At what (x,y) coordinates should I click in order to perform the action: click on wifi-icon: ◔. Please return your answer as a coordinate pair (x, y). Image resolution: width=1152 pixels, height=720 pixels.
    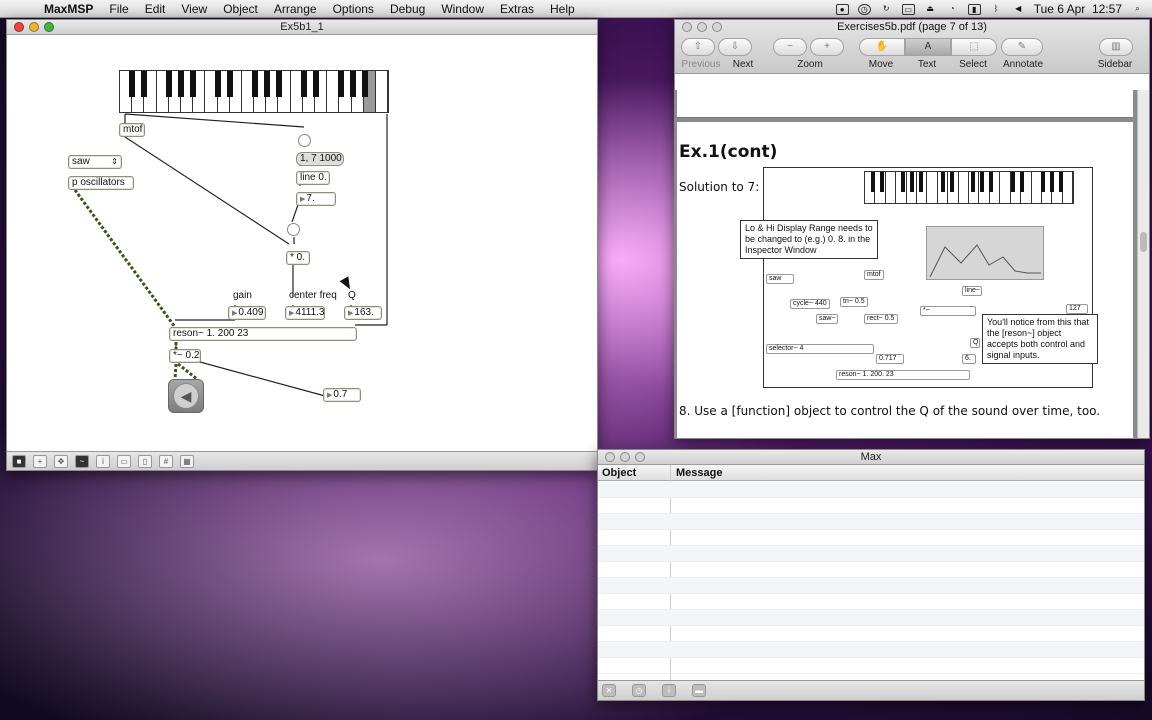
    Looking at the image, I should click on (952, 9).